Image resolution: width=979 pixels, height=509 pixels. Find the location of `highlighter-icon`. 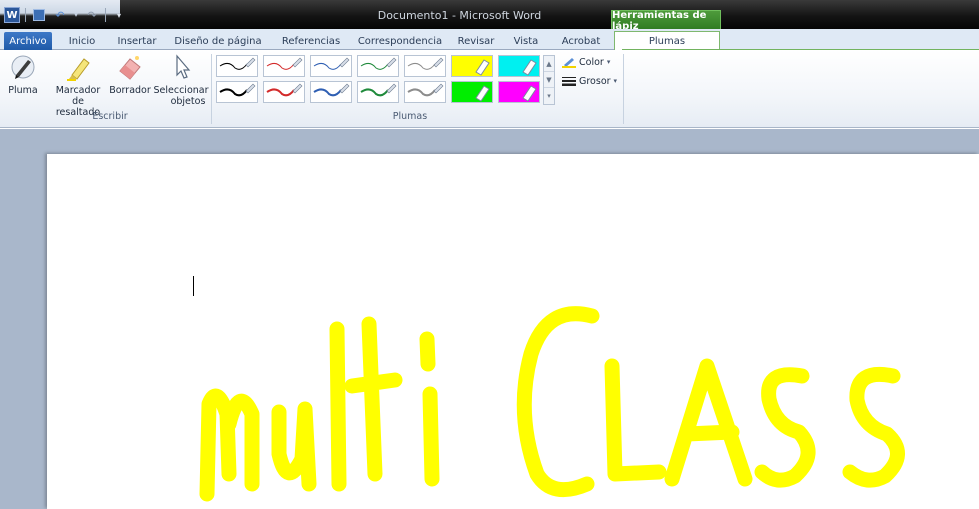

highlighter-icon is located at coordinates (78, 67).